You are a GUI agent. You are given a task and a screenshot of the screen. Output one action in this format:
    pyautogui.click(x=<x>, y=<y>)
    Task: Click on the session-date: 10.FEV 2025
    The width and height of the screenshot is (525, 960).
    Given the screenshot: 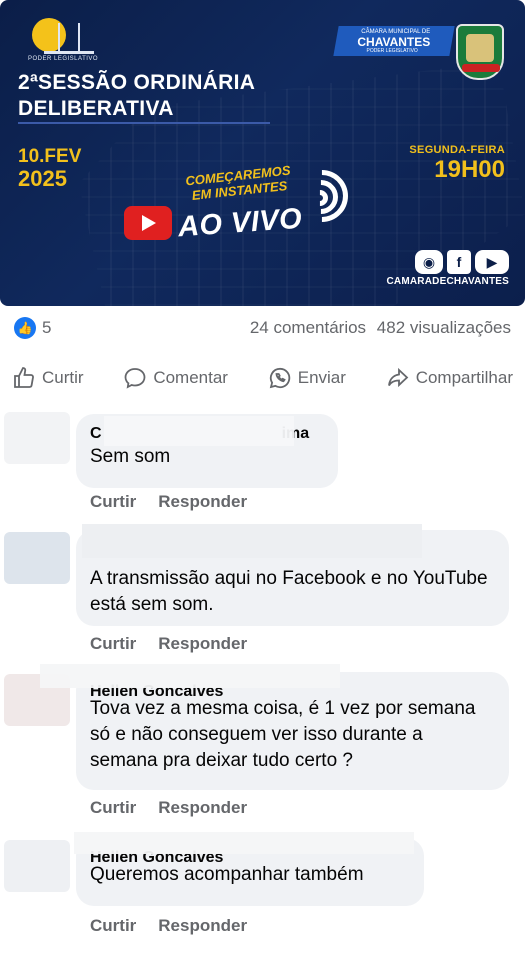 What is the action you would take?
    pyautogui.click(x=50, y=168)
    